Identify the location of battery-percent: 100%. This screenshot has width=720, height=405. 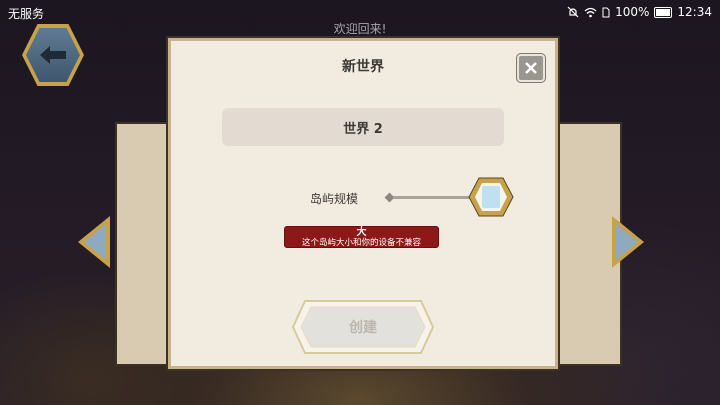
(632, 12).